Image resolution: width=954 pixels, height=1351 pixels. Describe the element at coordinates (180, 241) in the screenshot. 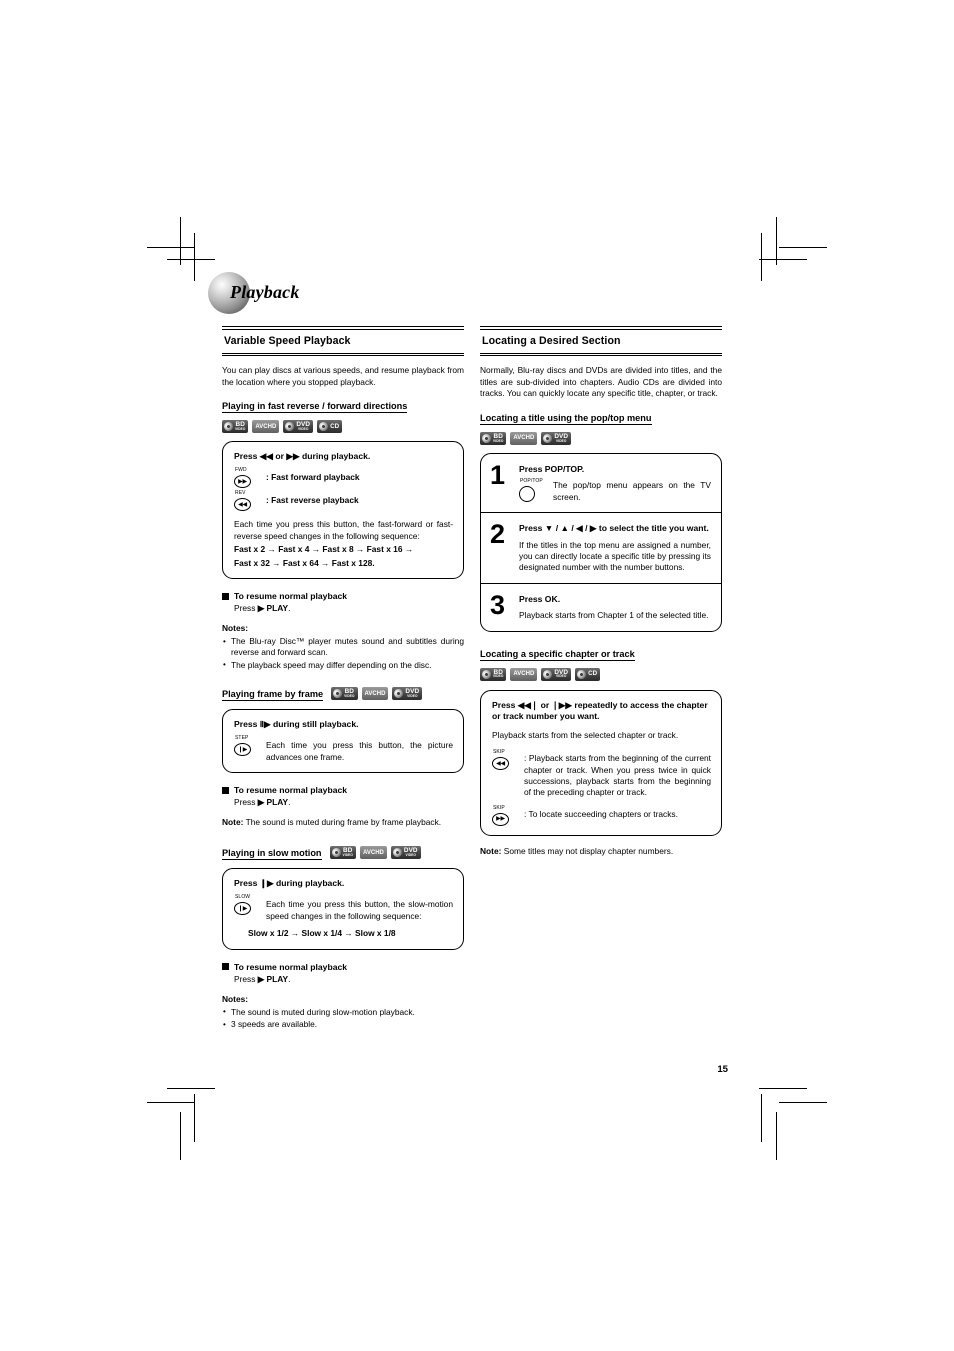

I see `crop-mark-top-left-v` at that location.